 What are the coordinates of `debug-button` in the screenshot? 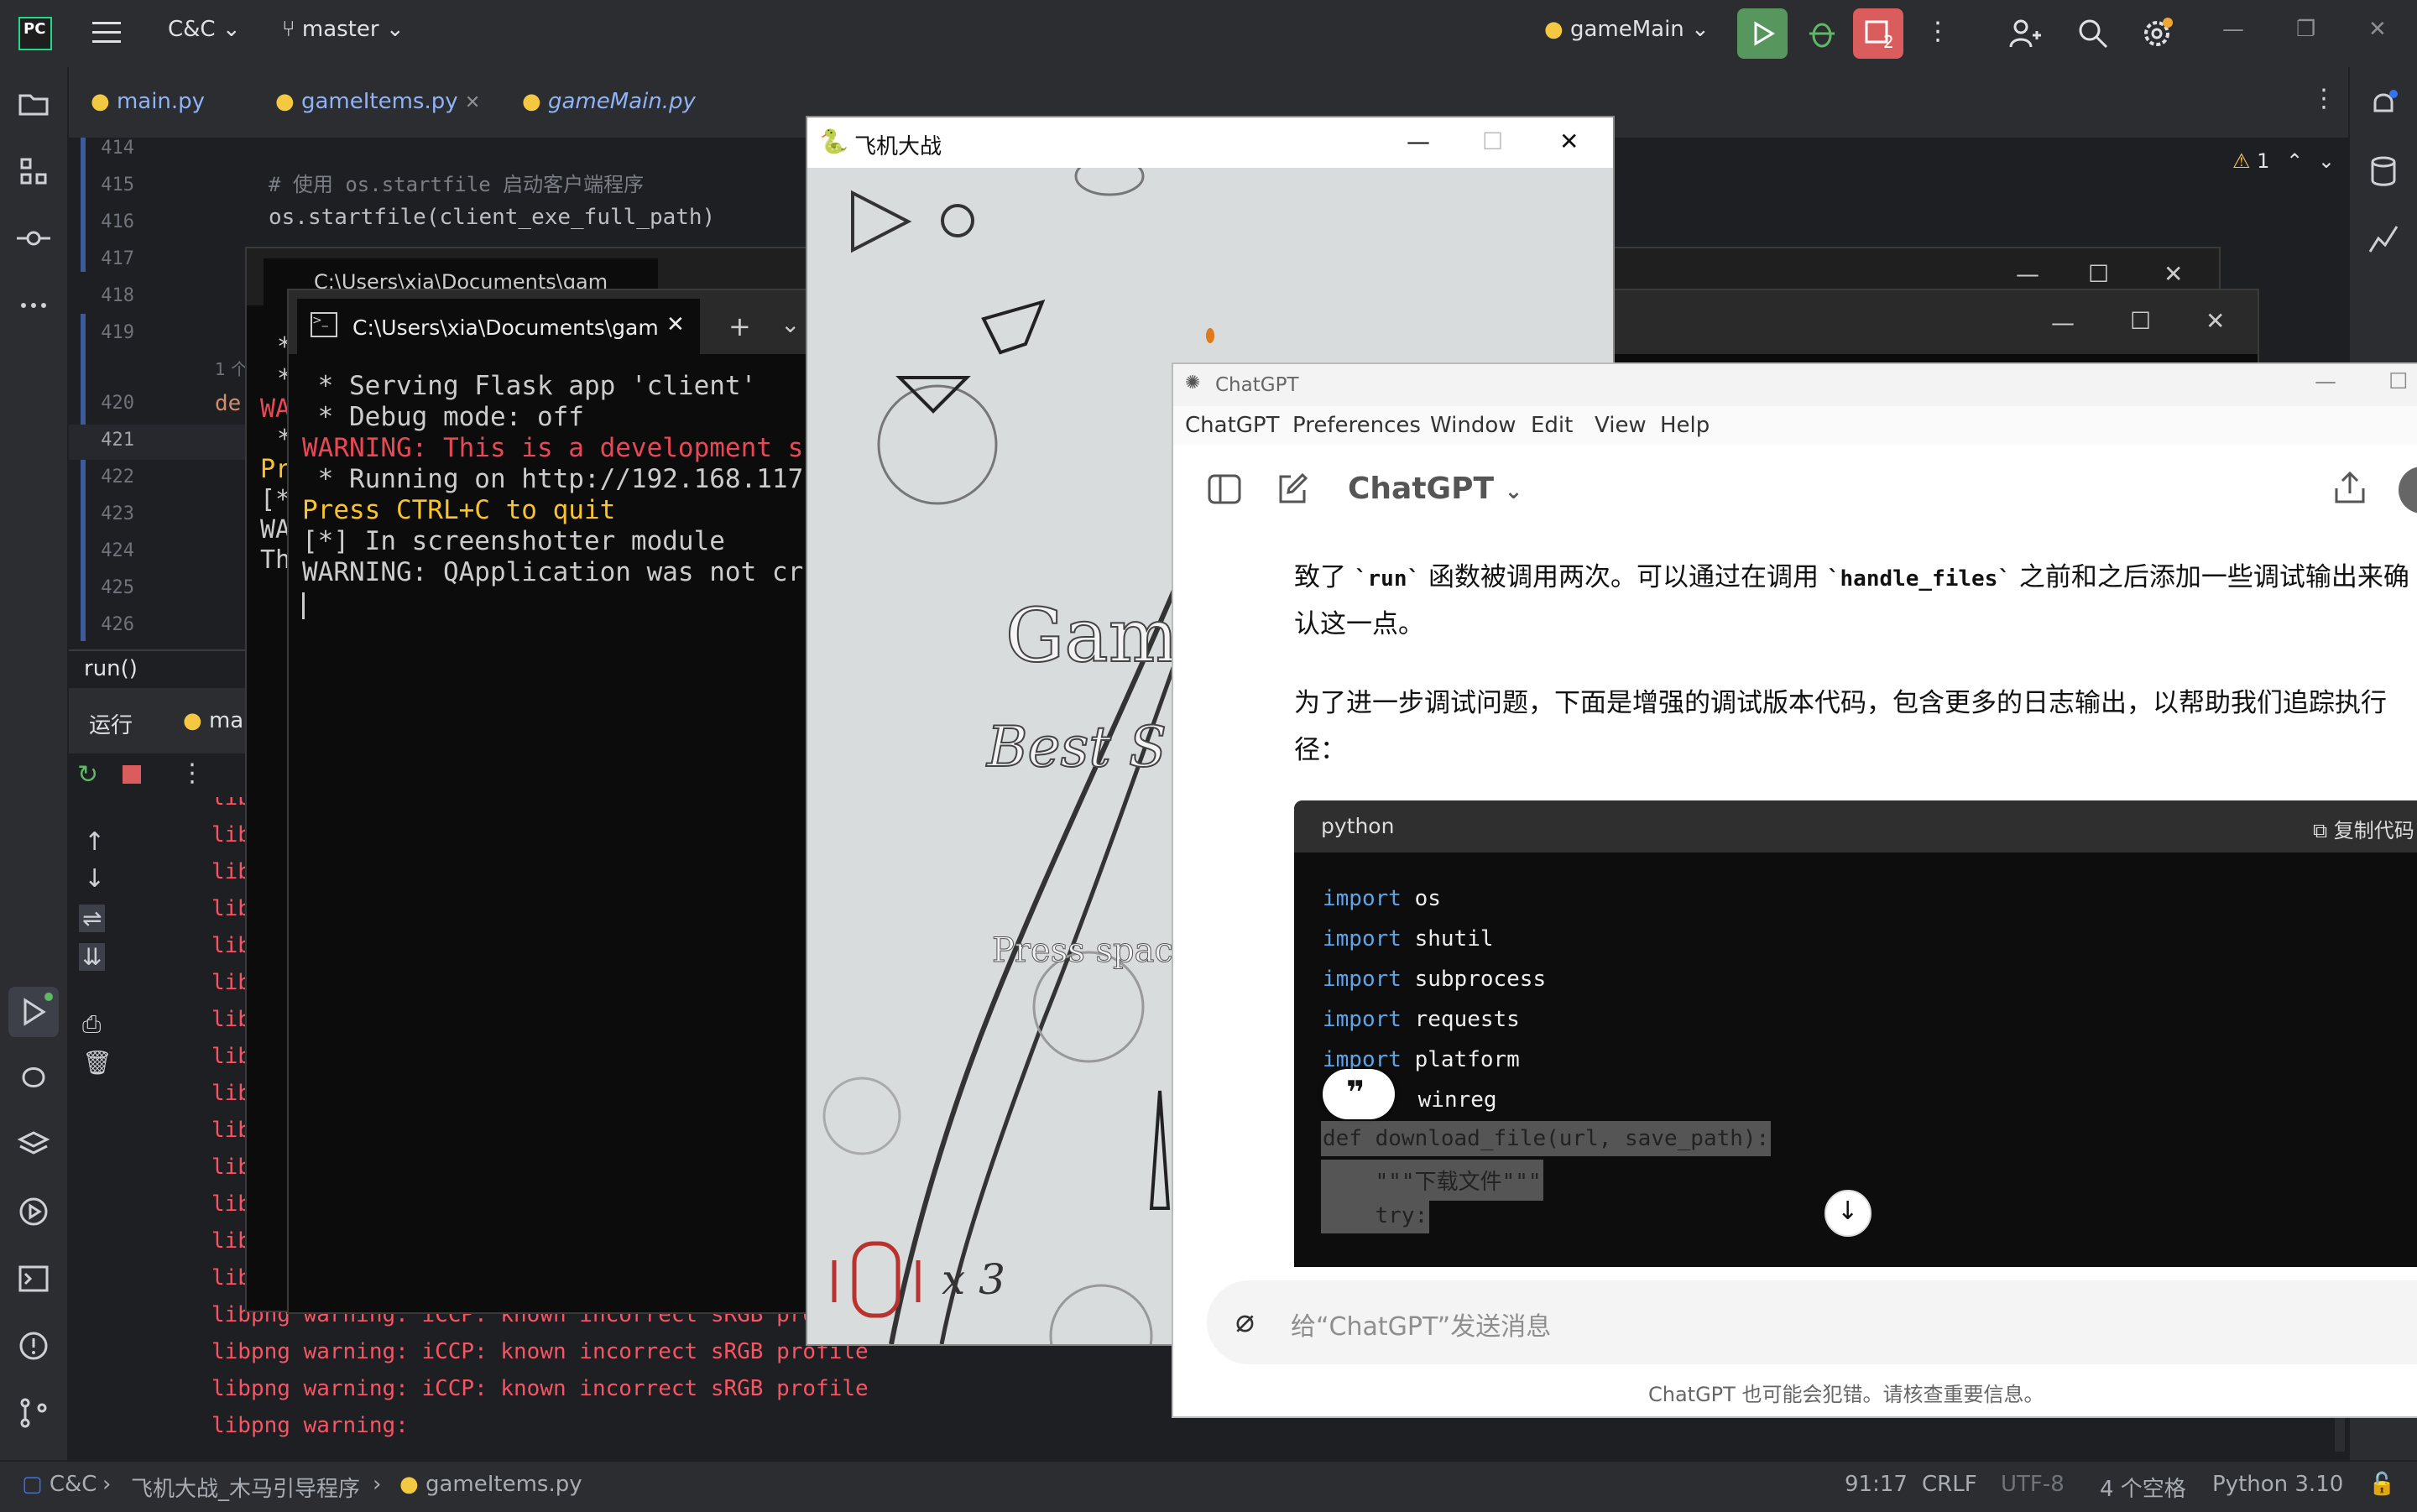 It's located at (1822, 32).